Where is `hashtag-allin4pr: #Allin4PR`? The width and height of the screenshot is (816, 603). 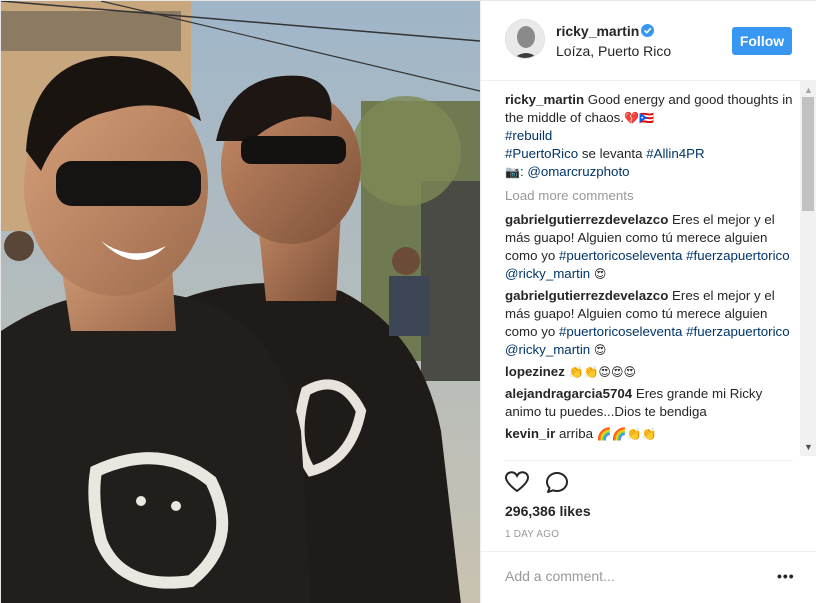 hashtag-allin4pr: #Allin4PR is located at coordinates (675, 153).